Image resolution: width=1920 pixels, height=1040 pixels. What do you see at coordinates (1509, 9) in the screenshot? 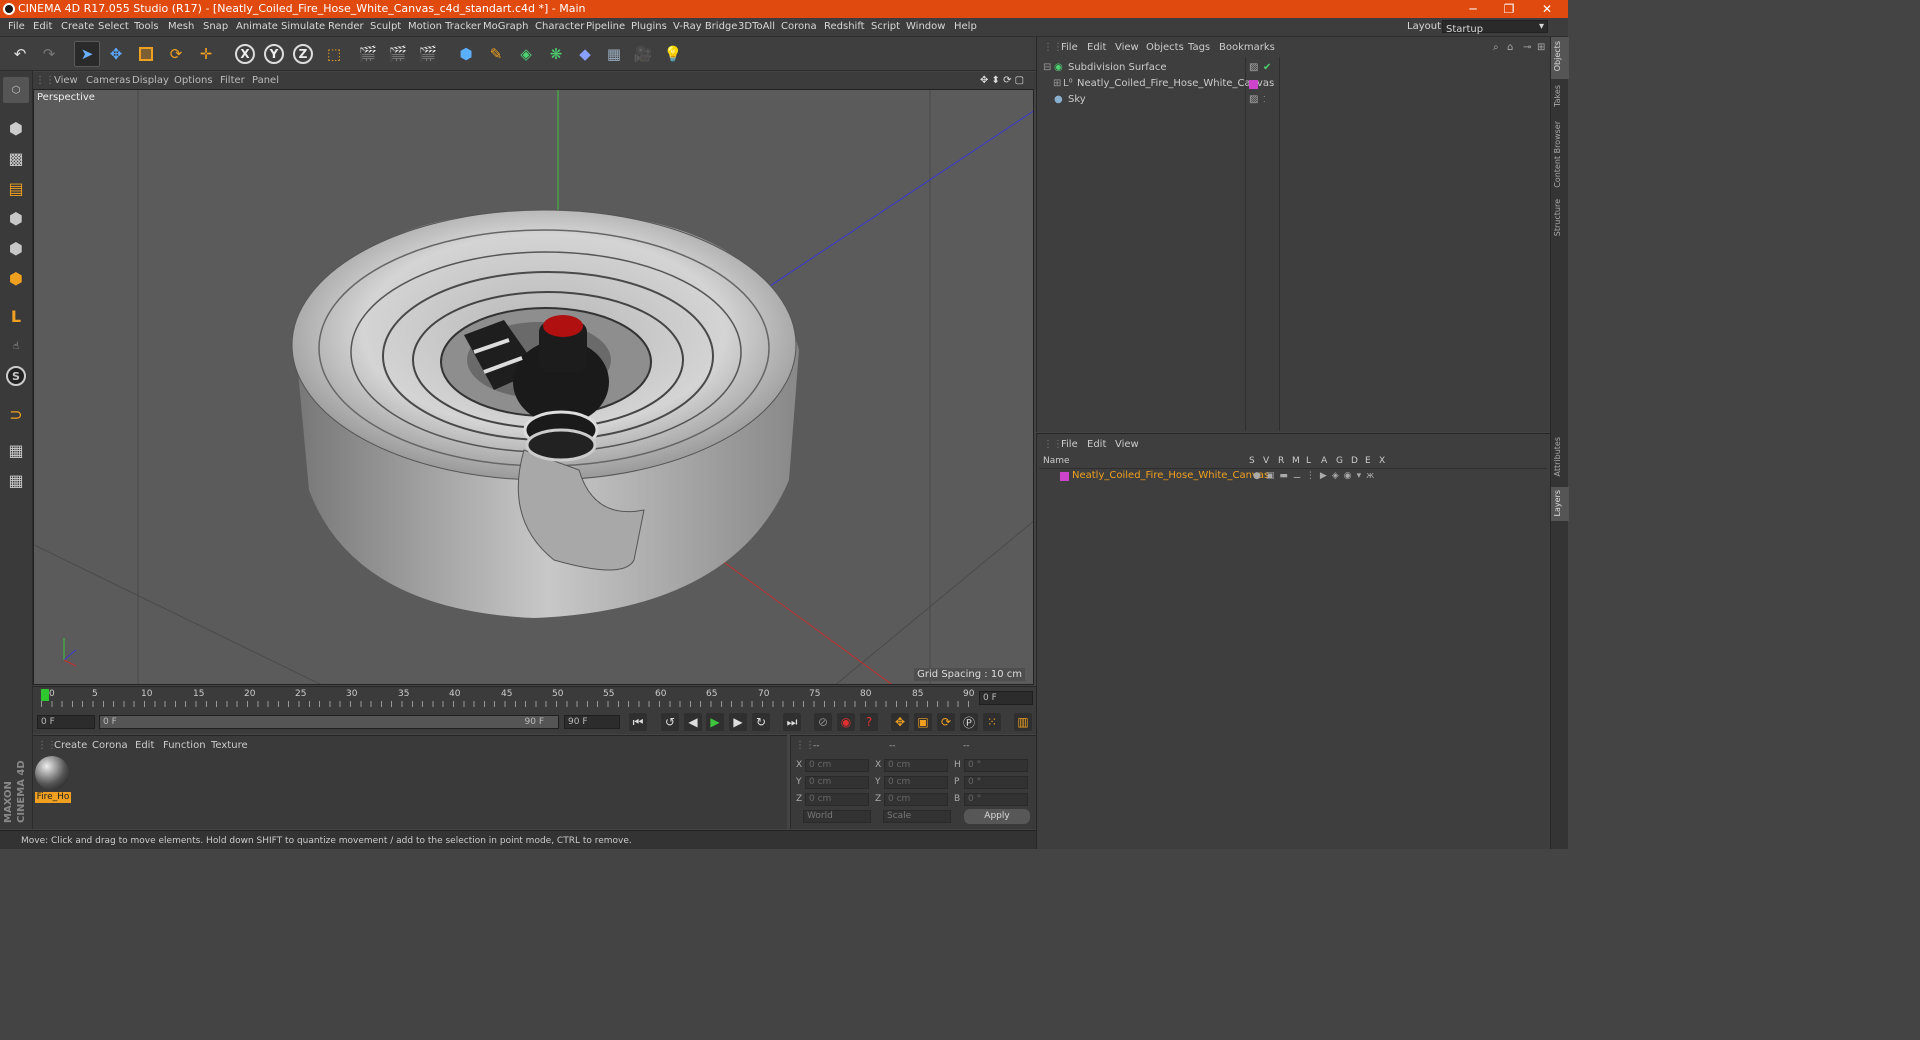
I see `maximize-button: ❐` at bounding box center [1509, 9].